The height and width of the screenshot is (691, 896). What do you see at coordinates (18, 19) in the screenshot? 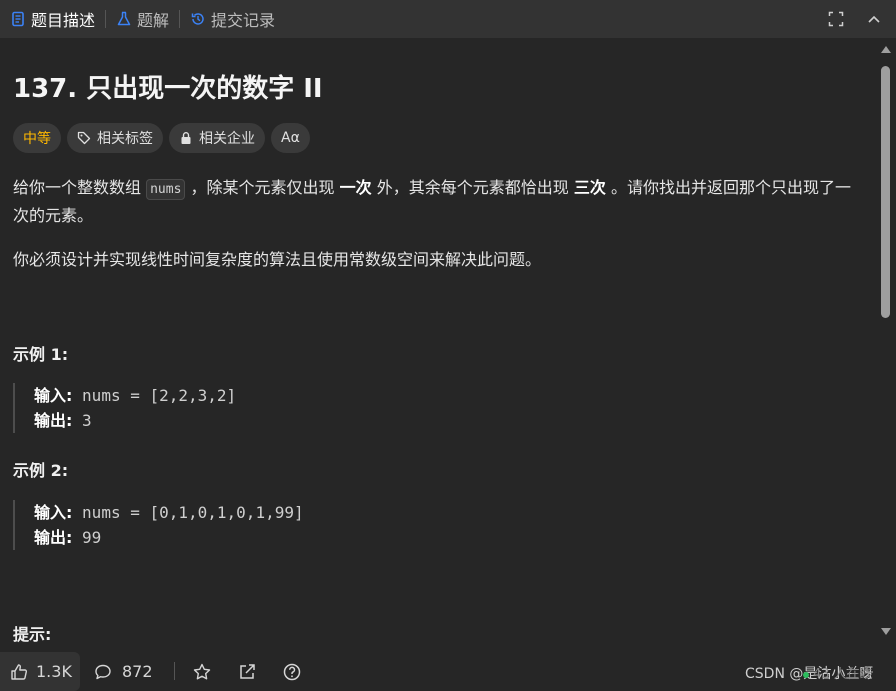
I see `document-icon` at bounding box center [18, 19].